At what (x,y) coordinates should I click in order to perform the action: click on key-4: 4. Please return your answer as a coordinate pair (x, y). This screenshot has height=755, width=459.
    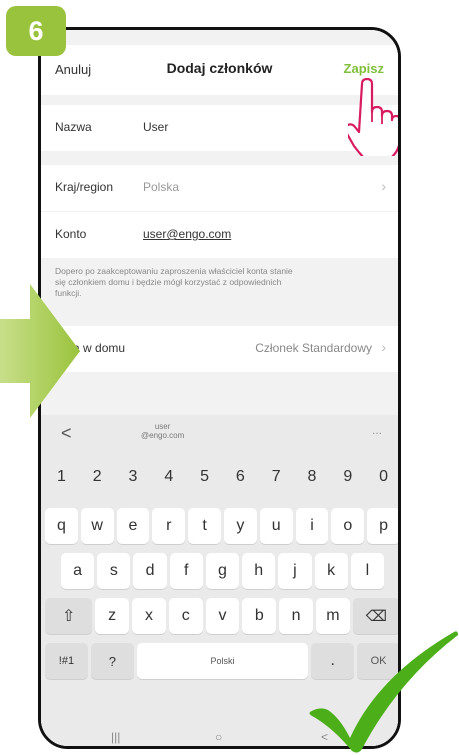
    Looking at the image, I should click on (168, 477).